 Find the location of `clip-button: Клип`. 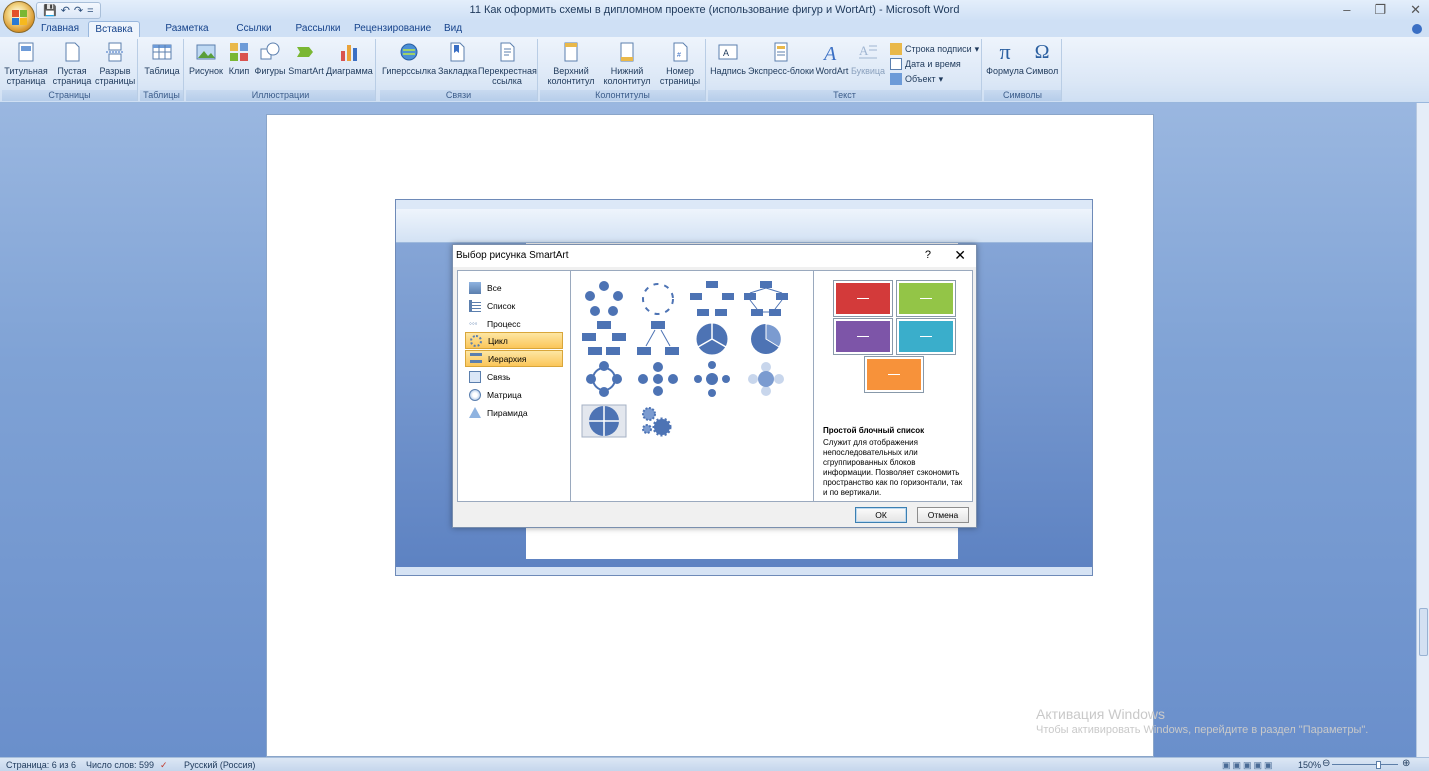

clip-button: Клип is located at coordinates (239, 58).